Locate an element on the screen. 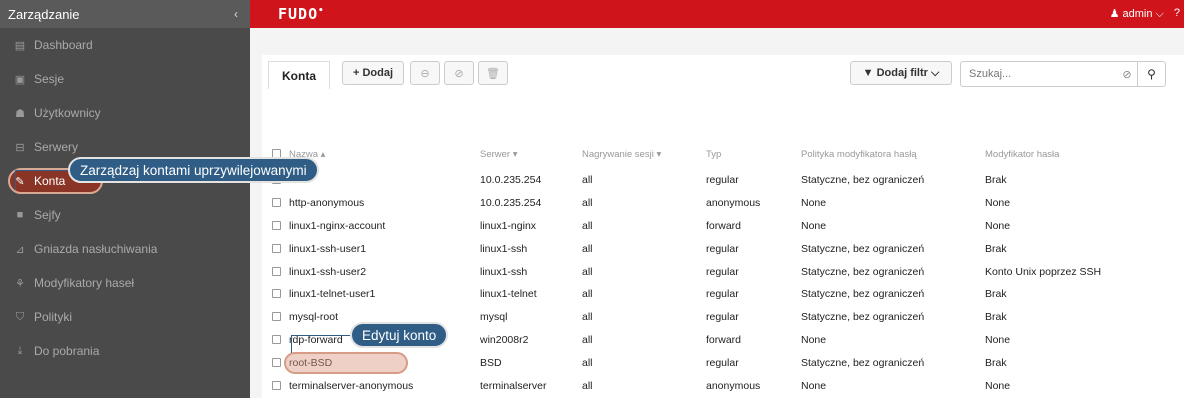 Image resolution: width=1184 pixels, height=398 pixels. sidebar-item-modyfikatory: ⚘ Modyfikatory haseł is located at coordinates (125, 283).